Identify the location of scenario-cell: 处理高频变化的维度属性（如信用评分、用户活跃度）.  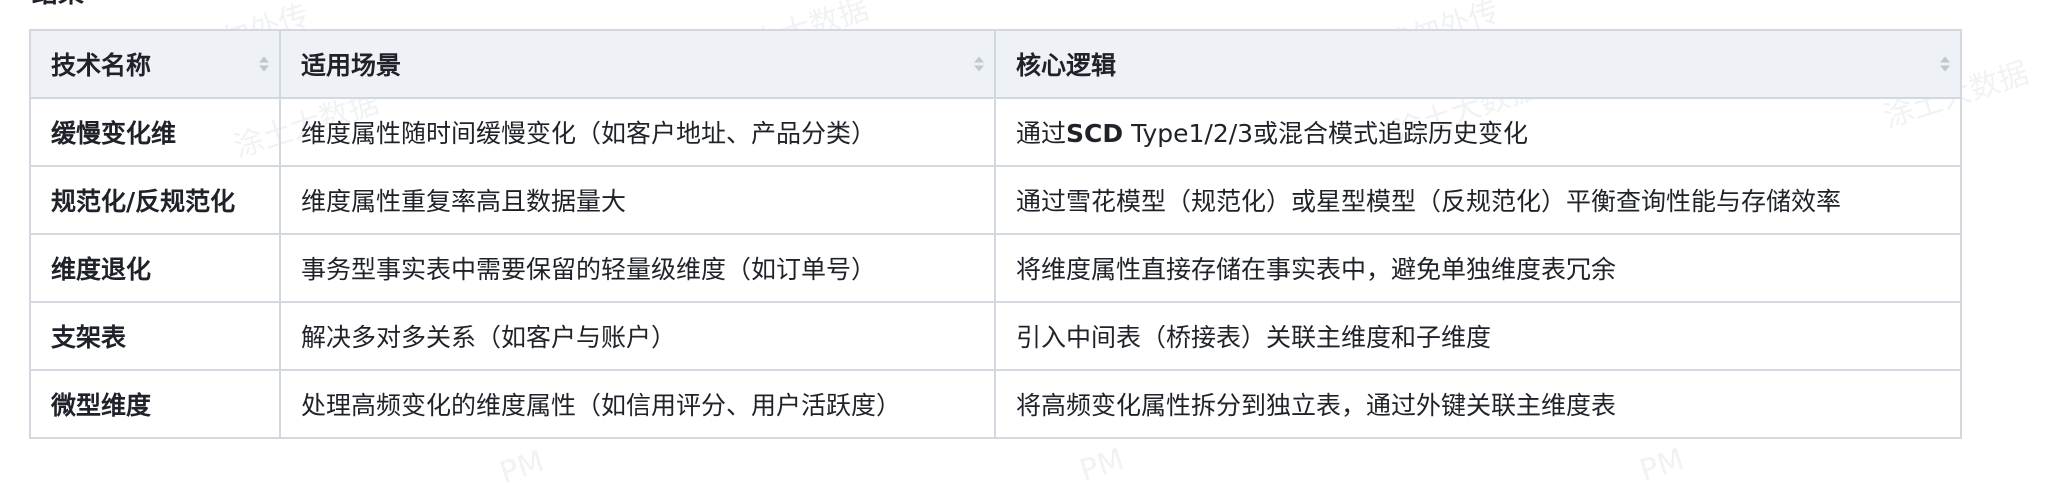
(637, 404).